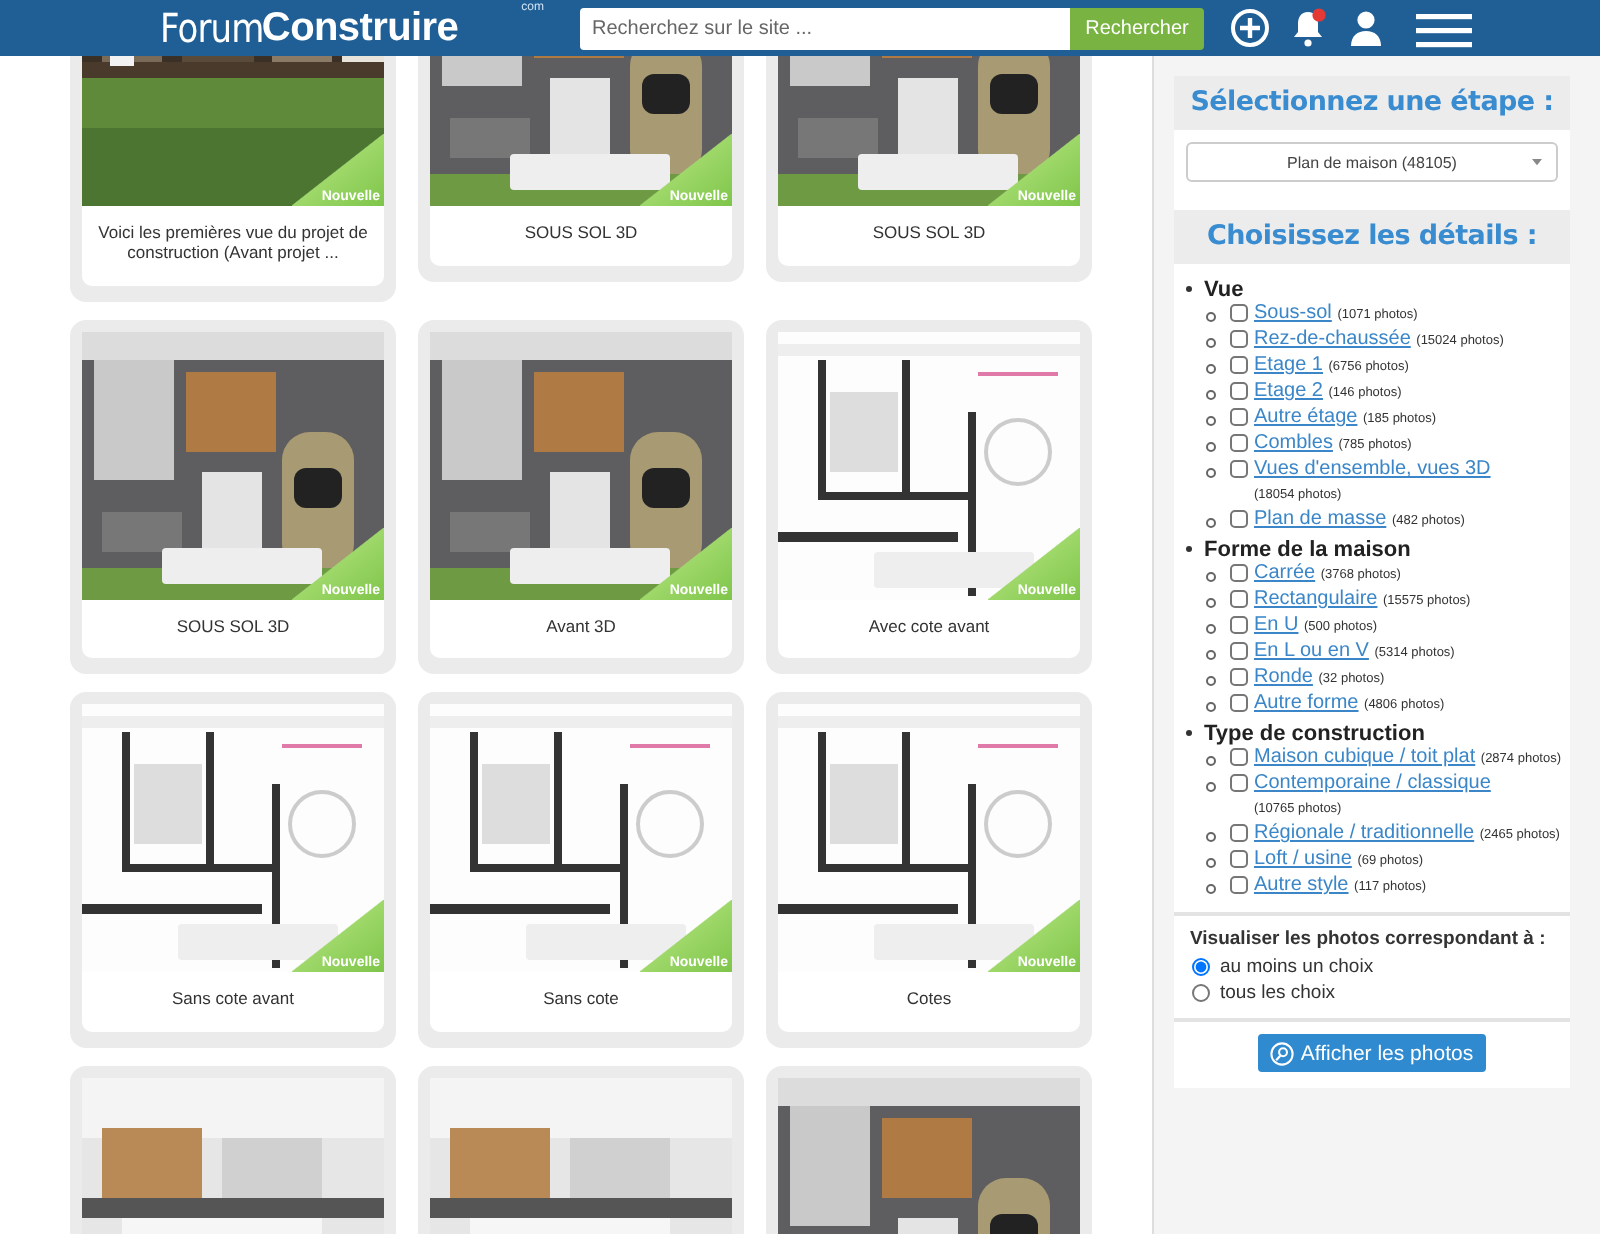 The height and width of the screenshot is (1234, 1600). Describe the element at coordinates (1365, 757) in the screenshot. I see `filter-link: Maison cubique / toit plat` at that location.